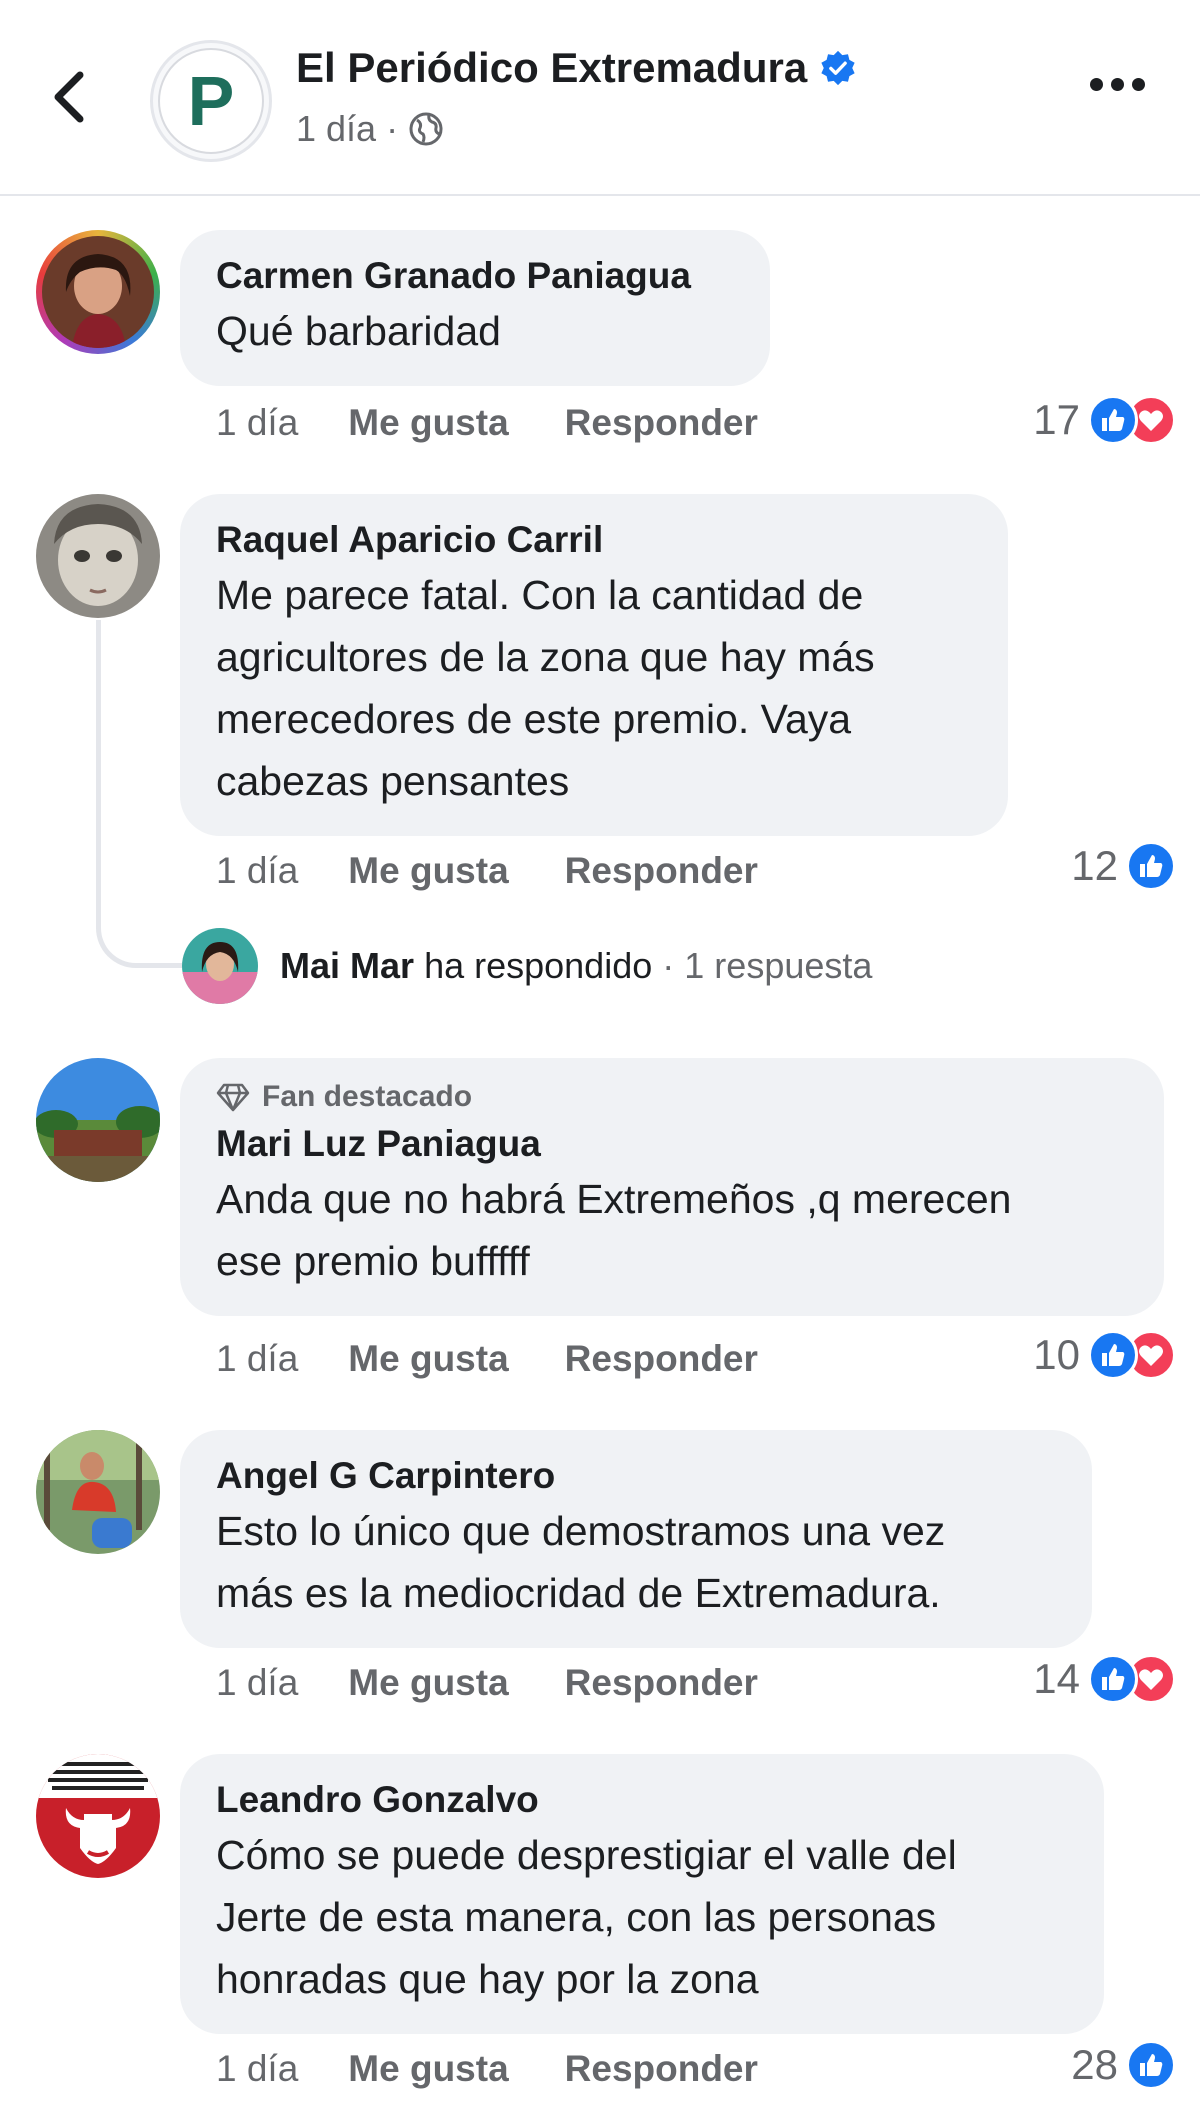 The height and width of the screenshot is (2117, 1200). Describe the element at coordinates (672, 1097) in the screenshot. I see `top-fan-badge: Fan destacado` at that location.